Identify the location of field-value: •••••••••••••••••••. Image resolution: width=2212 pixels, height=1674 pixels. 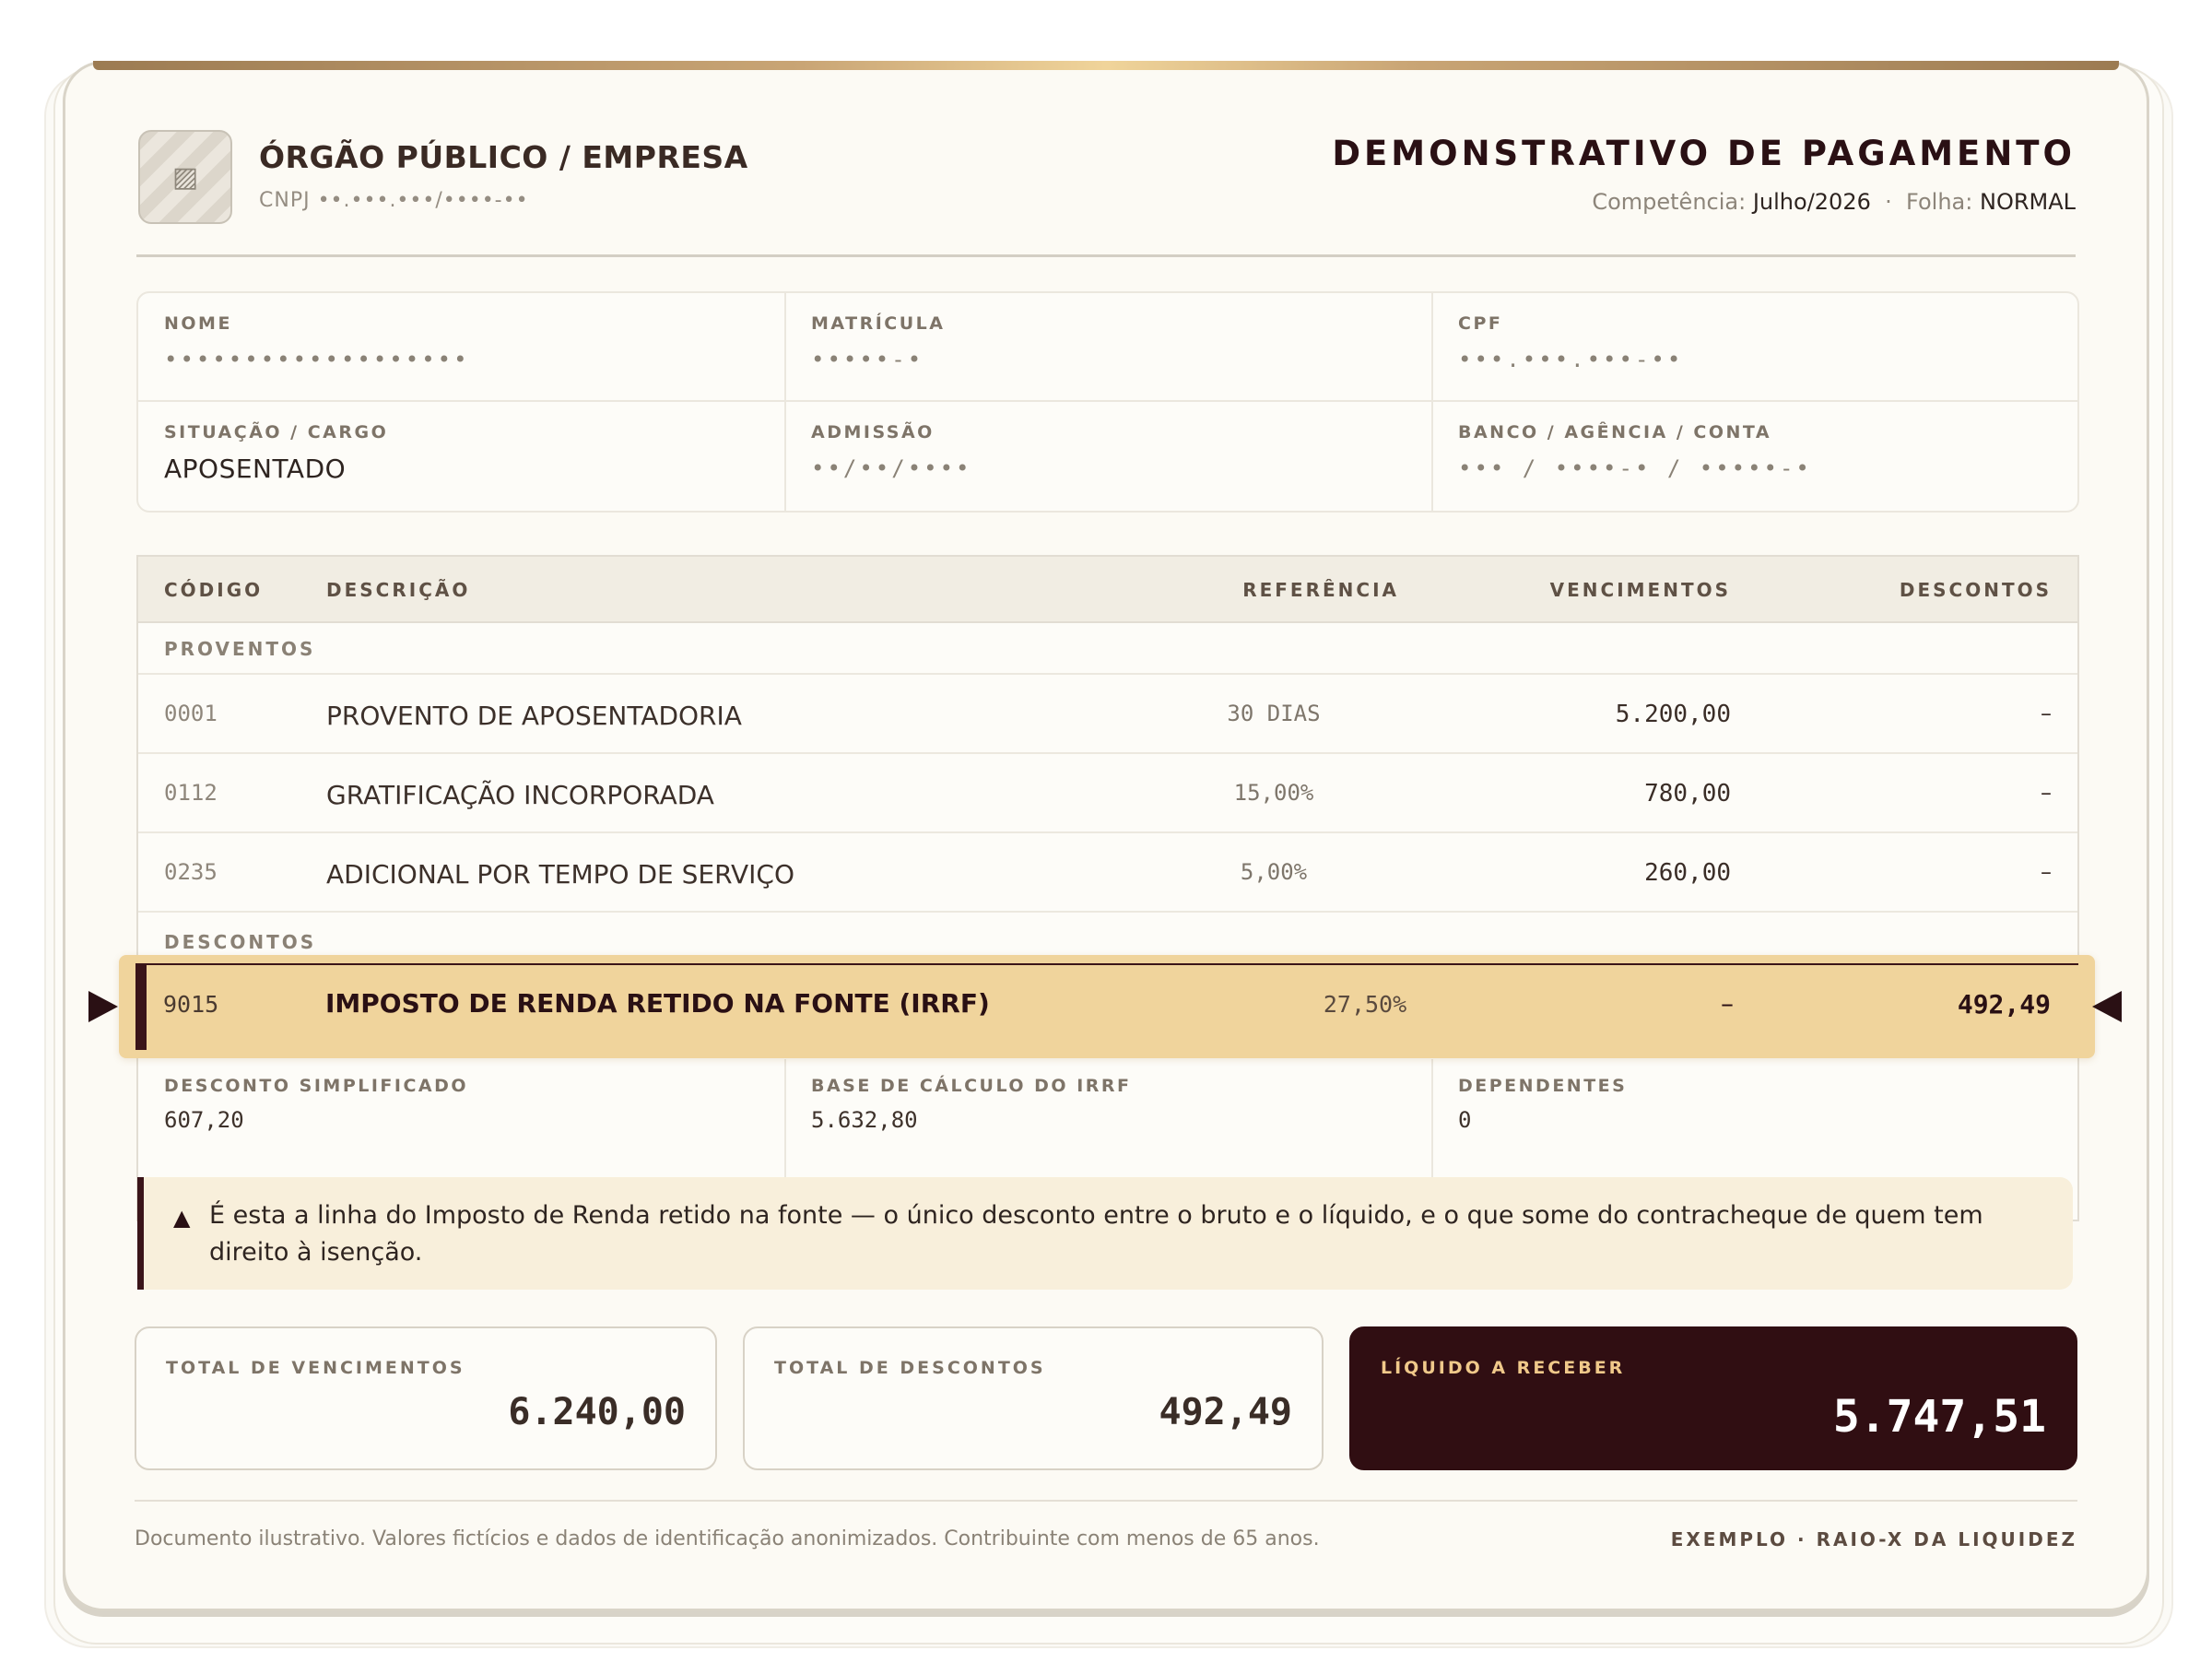
(317, 360).